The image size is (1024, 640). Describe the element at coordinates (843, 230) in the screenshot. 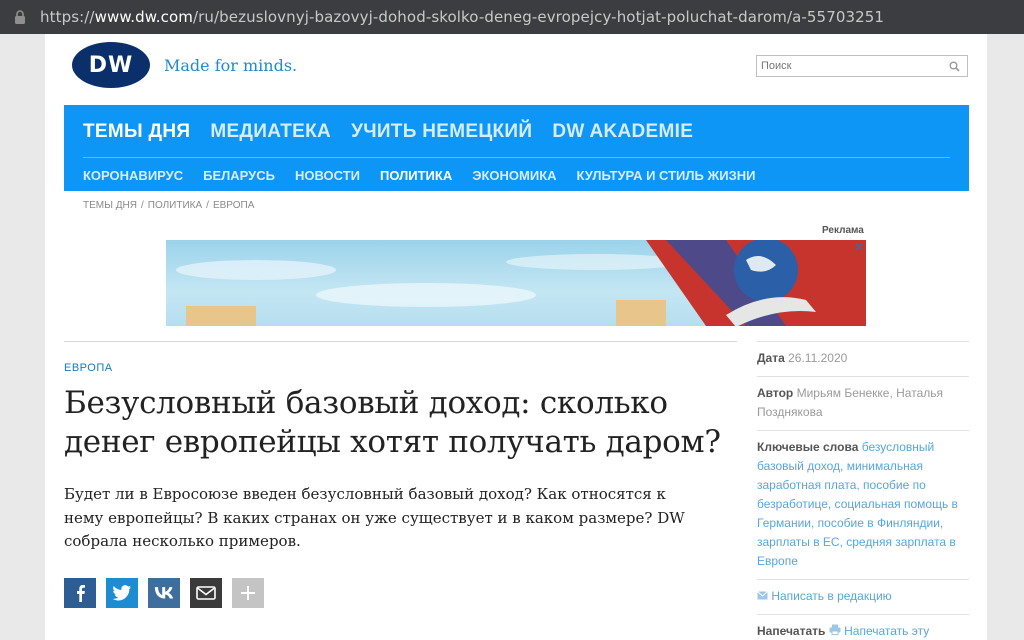

I see `ad-label: Реклама` at that location.